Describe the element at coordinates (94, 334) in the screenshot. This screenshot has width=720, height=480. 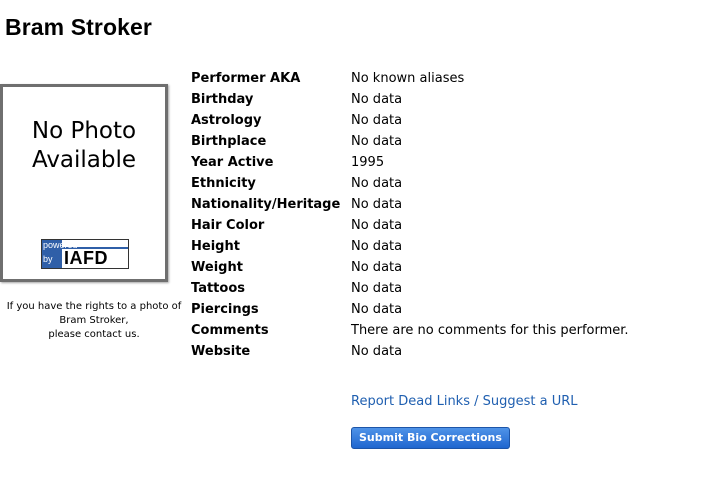
I see `photo-note-line-3: please contact us.` at that location.